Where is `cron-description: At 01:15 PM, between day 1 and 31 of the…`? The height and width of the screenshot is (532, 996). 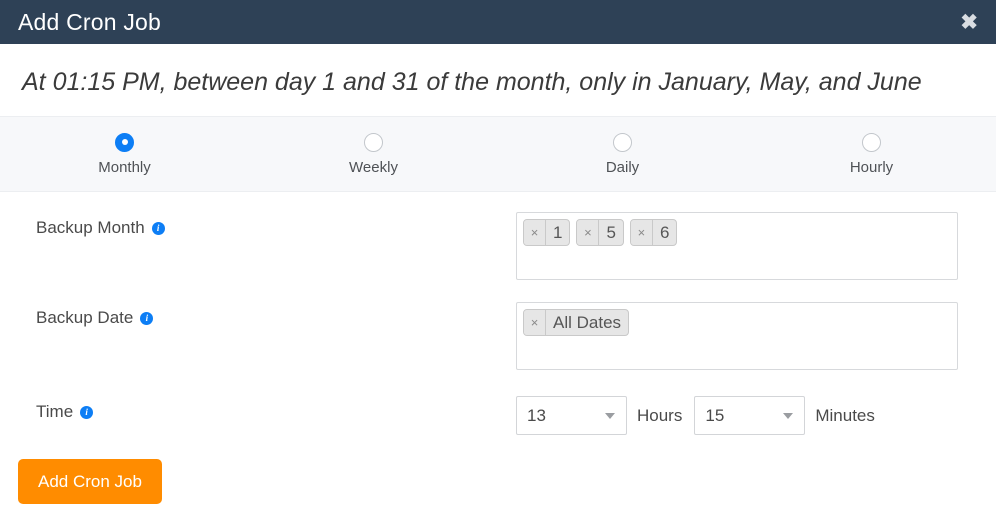
cron-description: At 01:15 PM, between day 1 and 31 of the… is located at coordinates (472, 82).